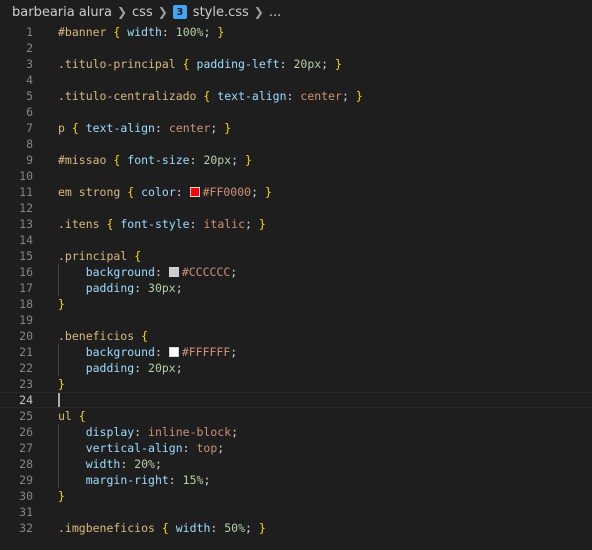 This screenshot has height=550, width=592. I want to click on code-line: 18}, so click(296, 304).